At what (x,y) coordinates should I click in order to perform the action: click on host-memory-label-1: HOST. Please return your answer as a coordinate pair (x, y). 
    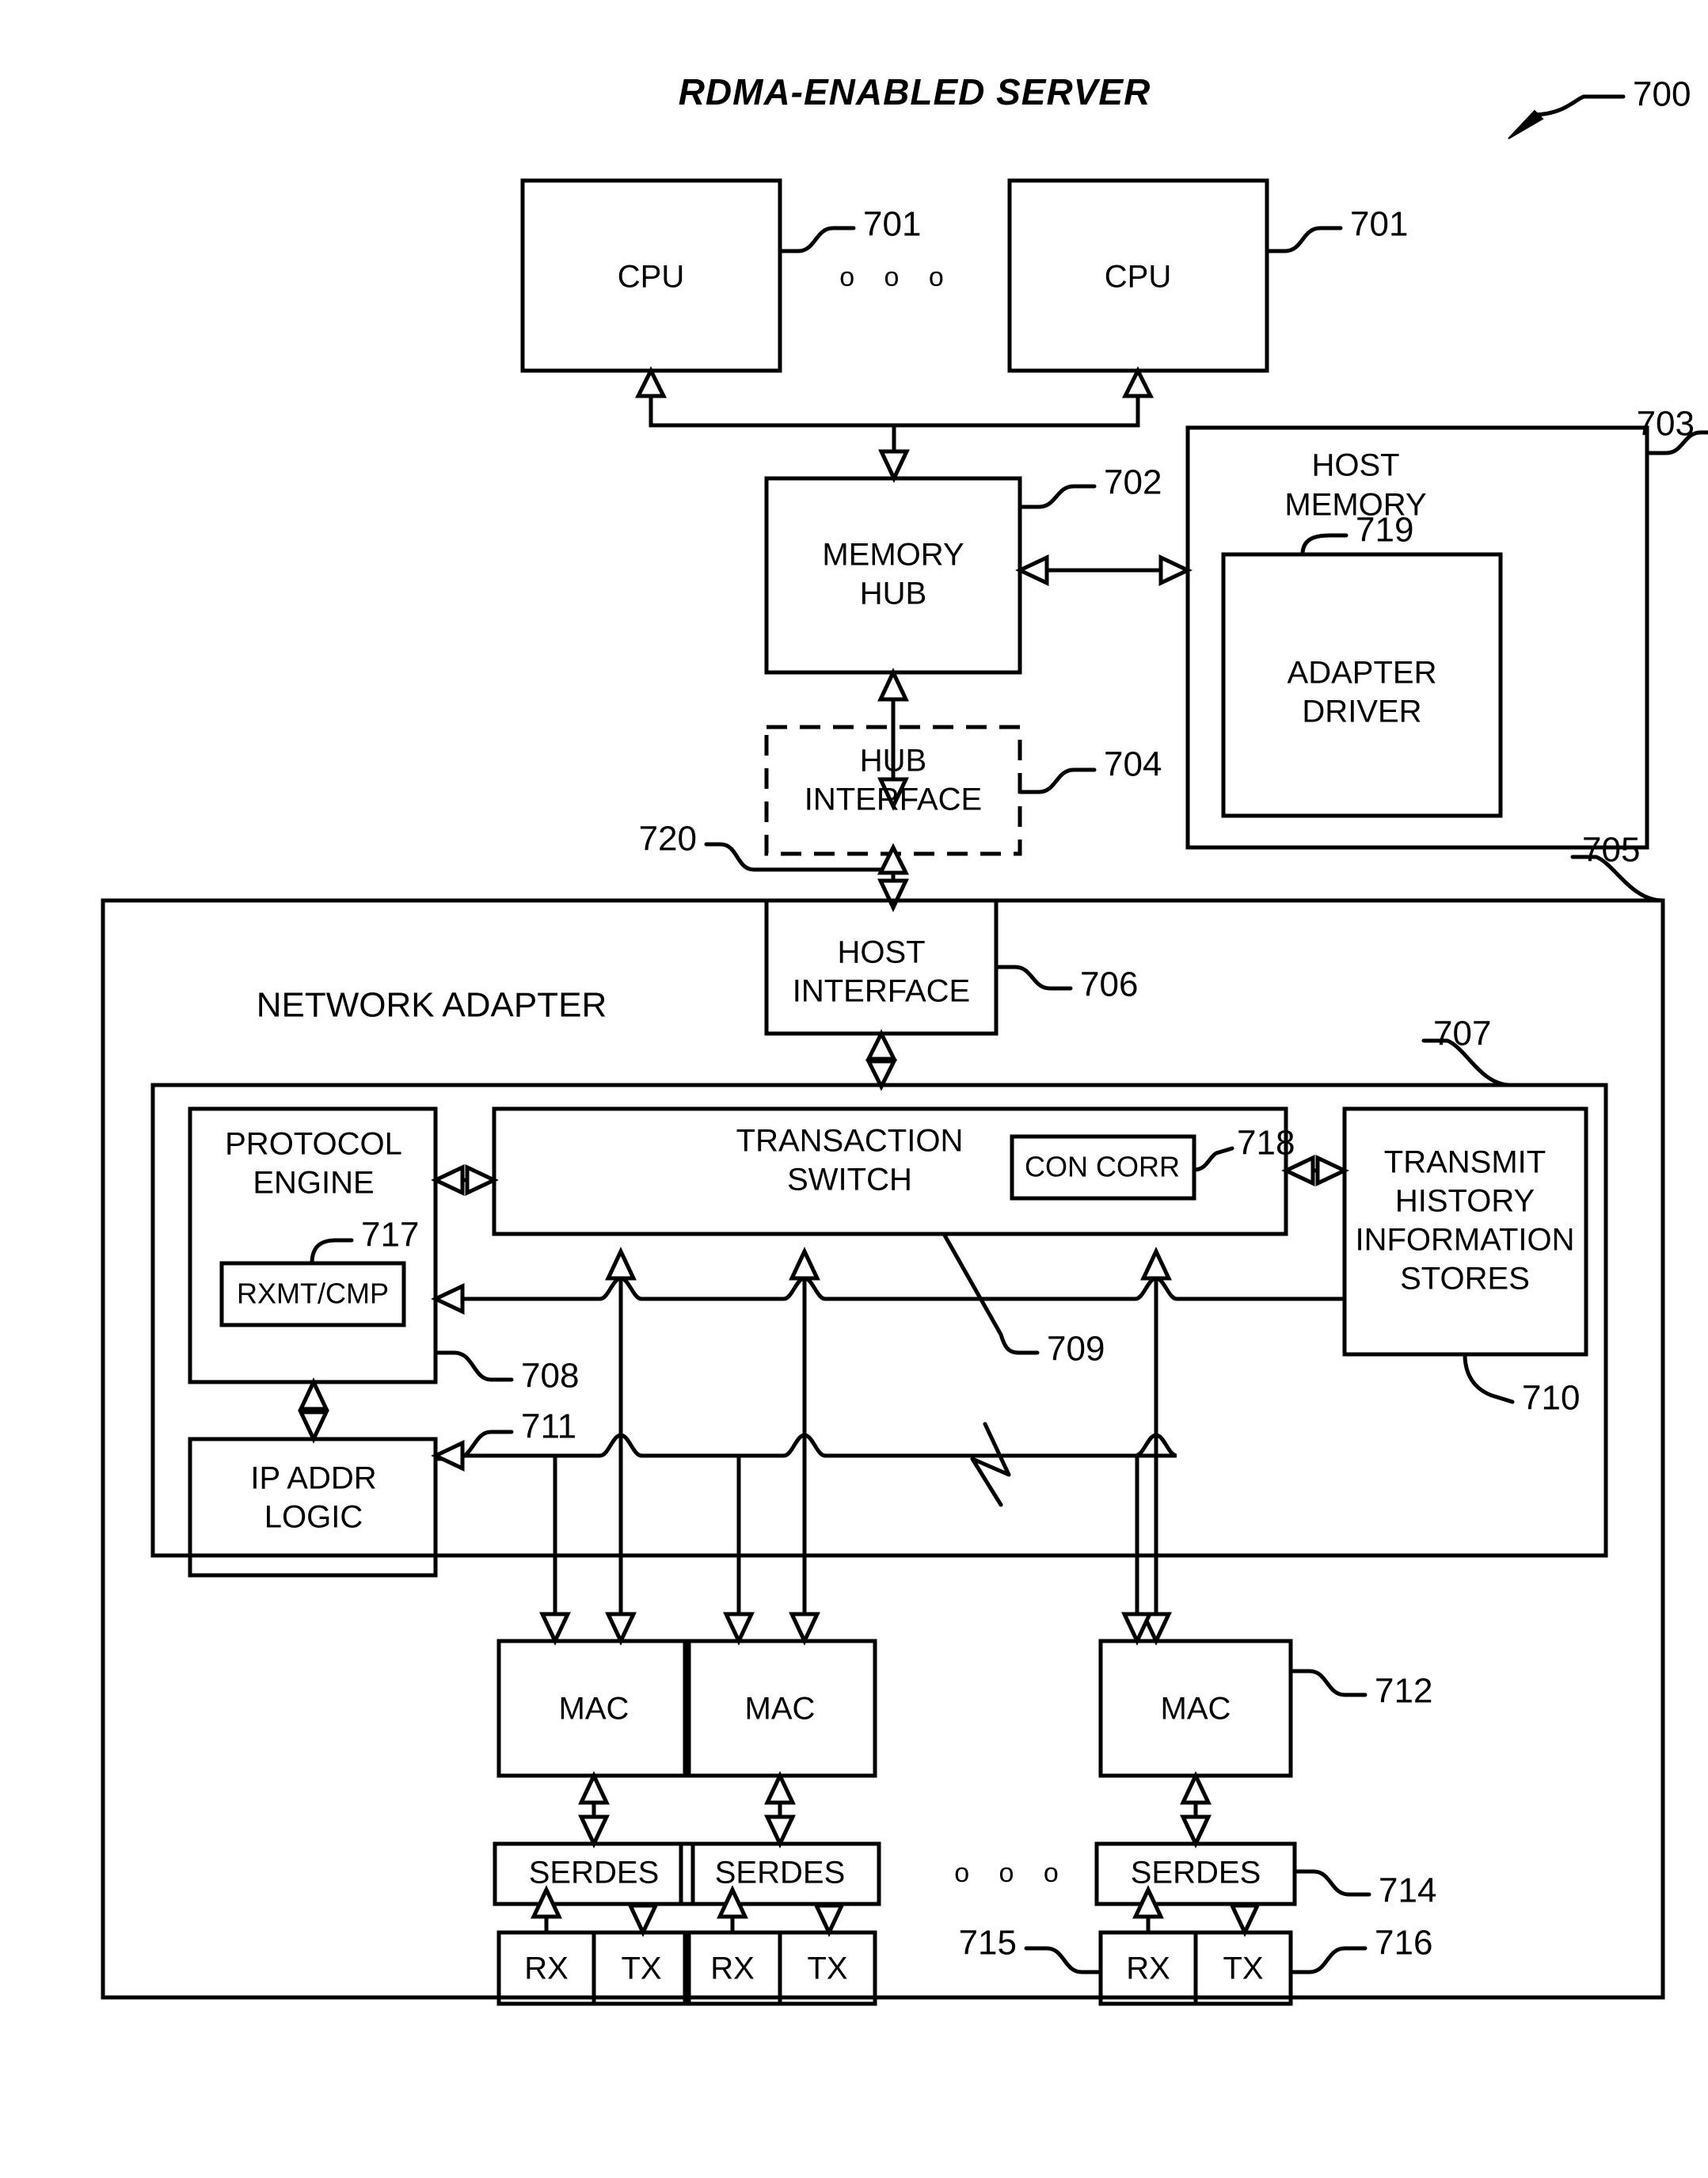
    Looking at the image, I should click on (1355, 465).